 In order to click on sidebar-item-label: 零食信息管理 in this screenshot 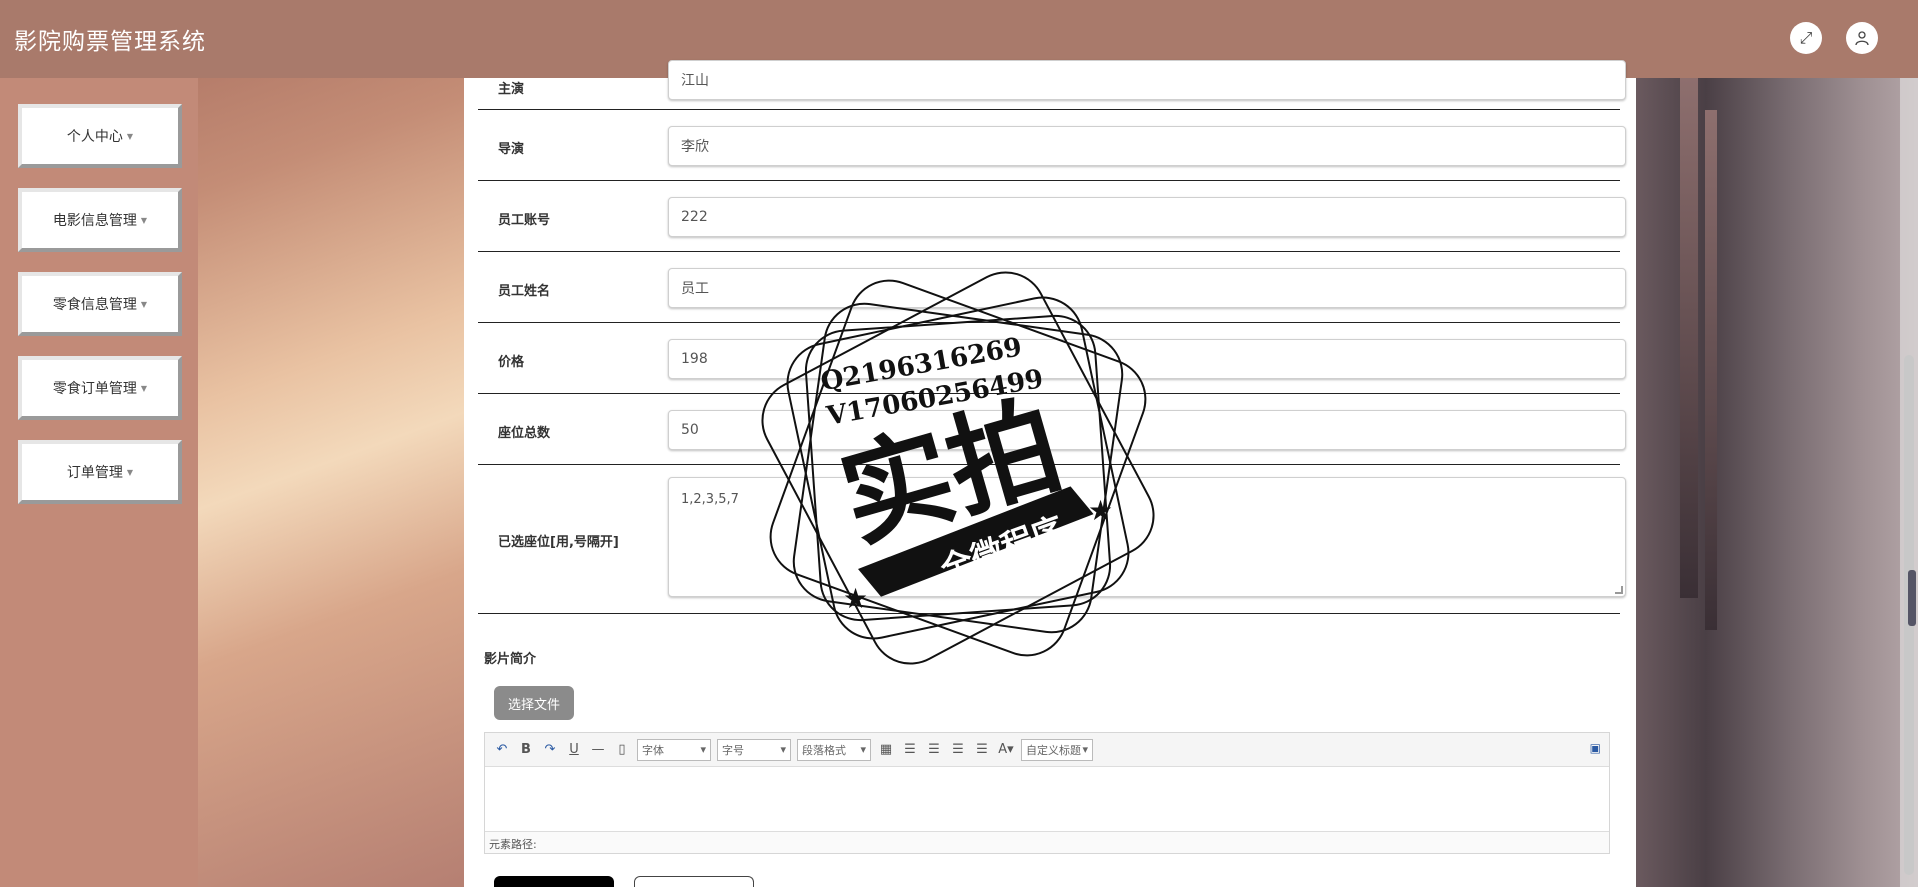, I will do `click(94, 305)`.